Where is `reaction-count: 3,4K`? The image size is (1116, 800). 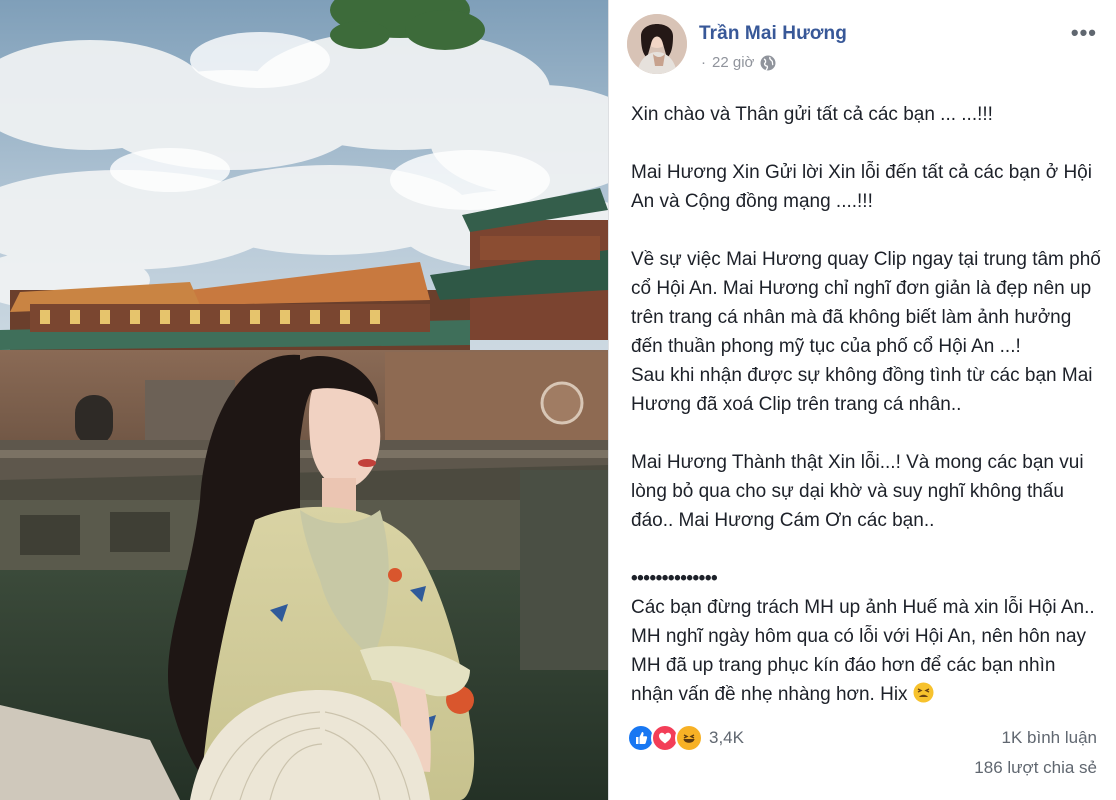
reaction-count: 3,4K is located at coordinates (726, 738).